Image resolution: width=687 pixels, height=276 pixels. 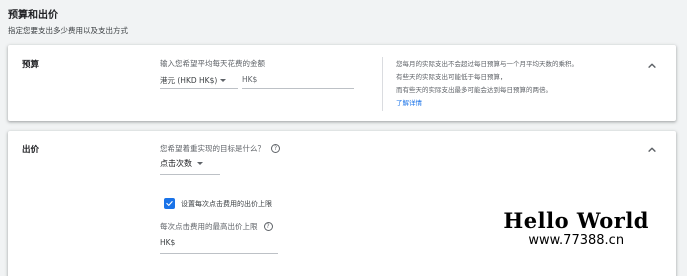 What do you see at coordinates (31, 150) in the screenshot?
I see `bidding-label: 出价` at bounding box center [31, 150].